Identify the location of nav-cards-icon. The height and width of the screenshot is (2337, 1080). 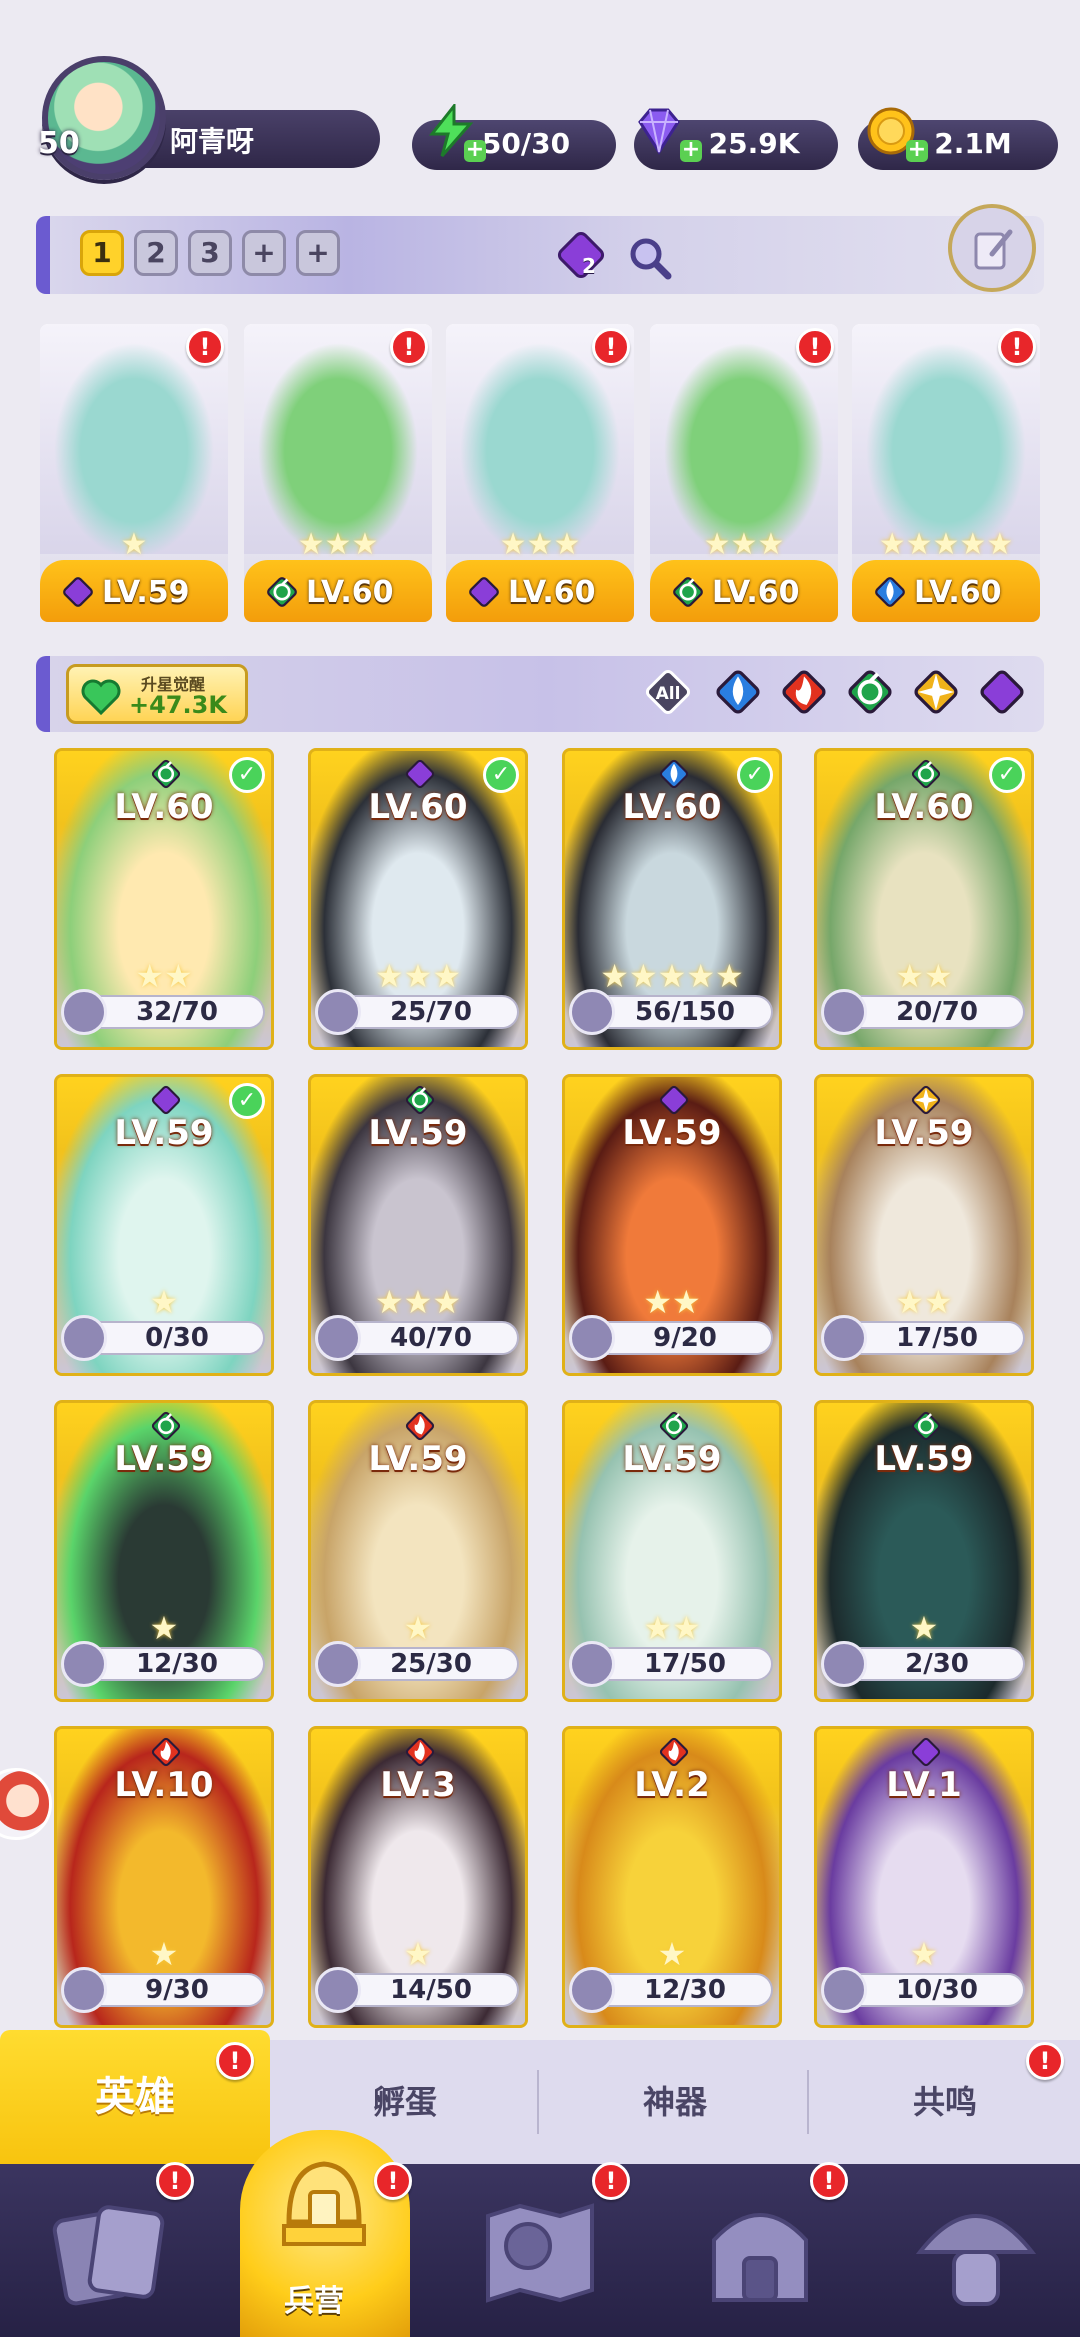
(110, 2250).